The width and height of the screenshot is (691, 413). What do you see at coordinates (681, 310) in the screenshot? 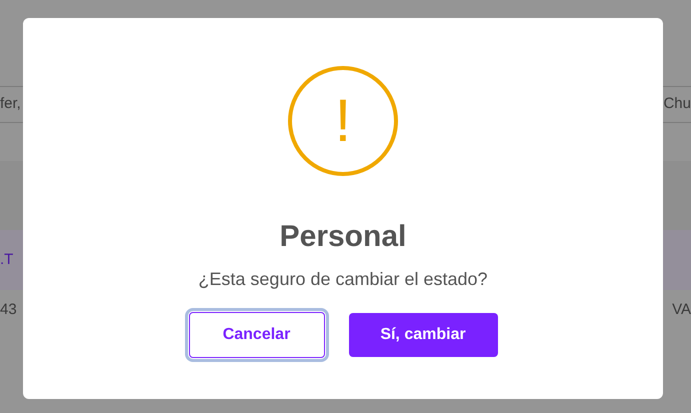
I see `table-cell-text: VA` at bounding box center [681, 310].